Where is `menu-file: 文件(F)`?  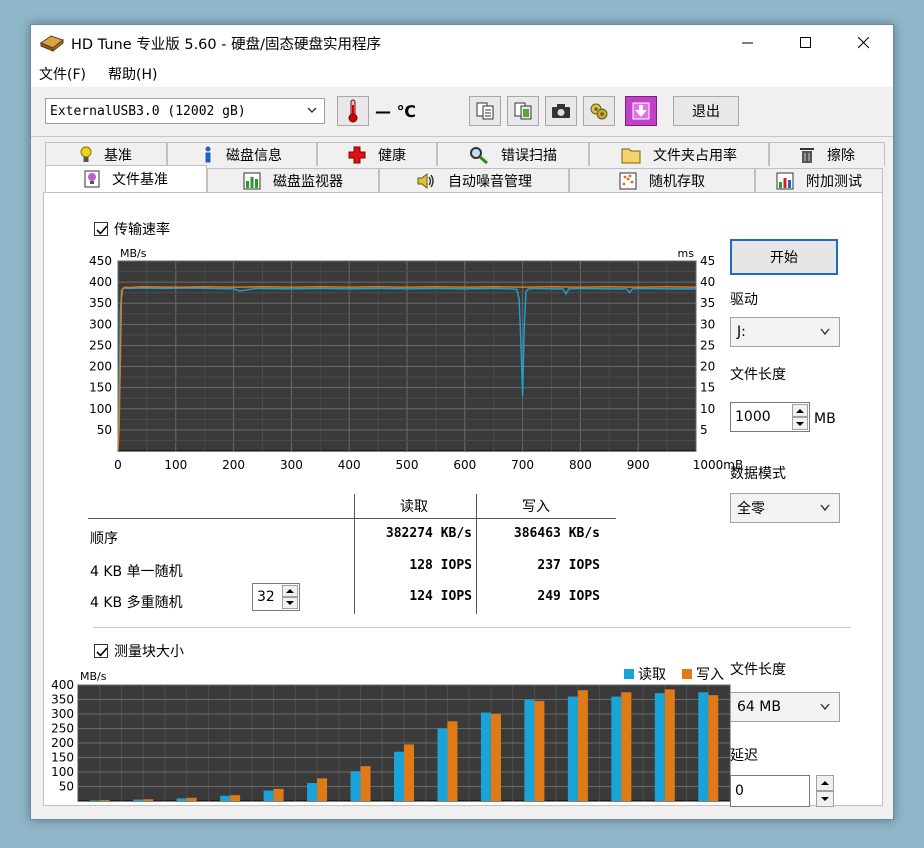 menu-file: 文件(F) is located at coordinates (62, 74).